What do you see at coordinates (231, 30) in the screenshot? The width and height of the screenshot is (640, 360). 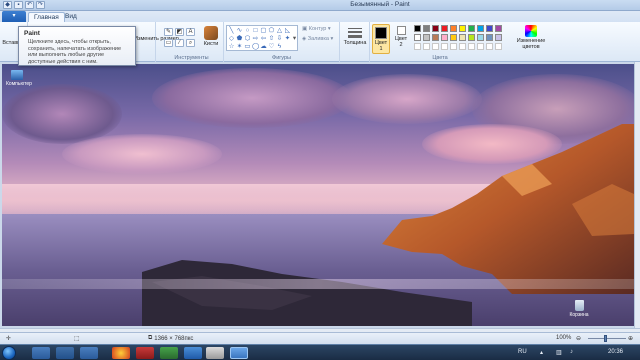 I see `line-shape-icon: ╲` at bounding box center [231, 30].